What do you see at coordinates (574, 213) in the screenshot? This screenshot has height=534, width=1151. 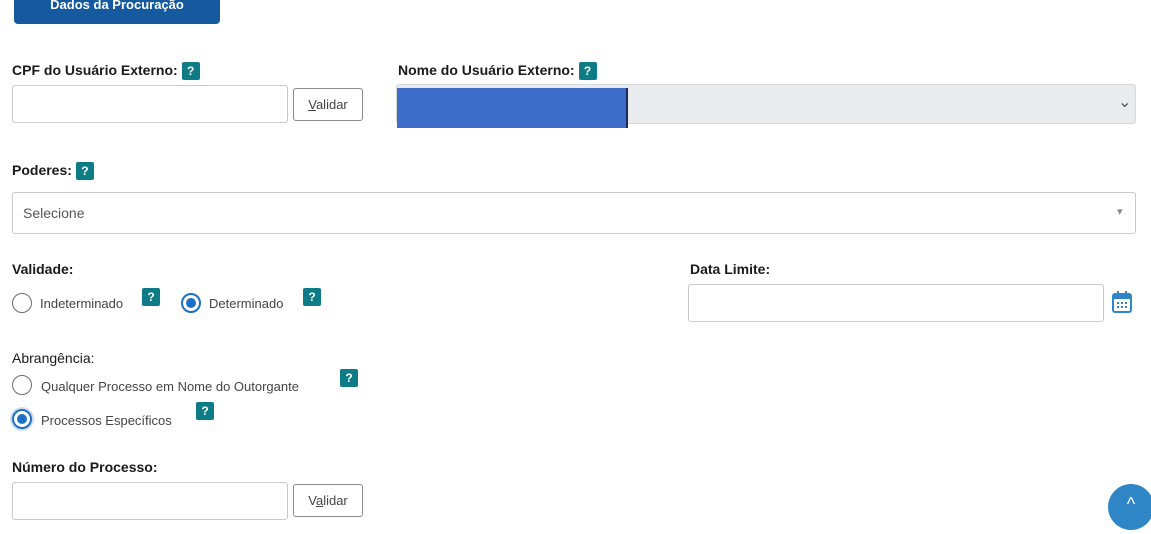 I see `poderes-select: Selecione` at bounding box center [574, 213].